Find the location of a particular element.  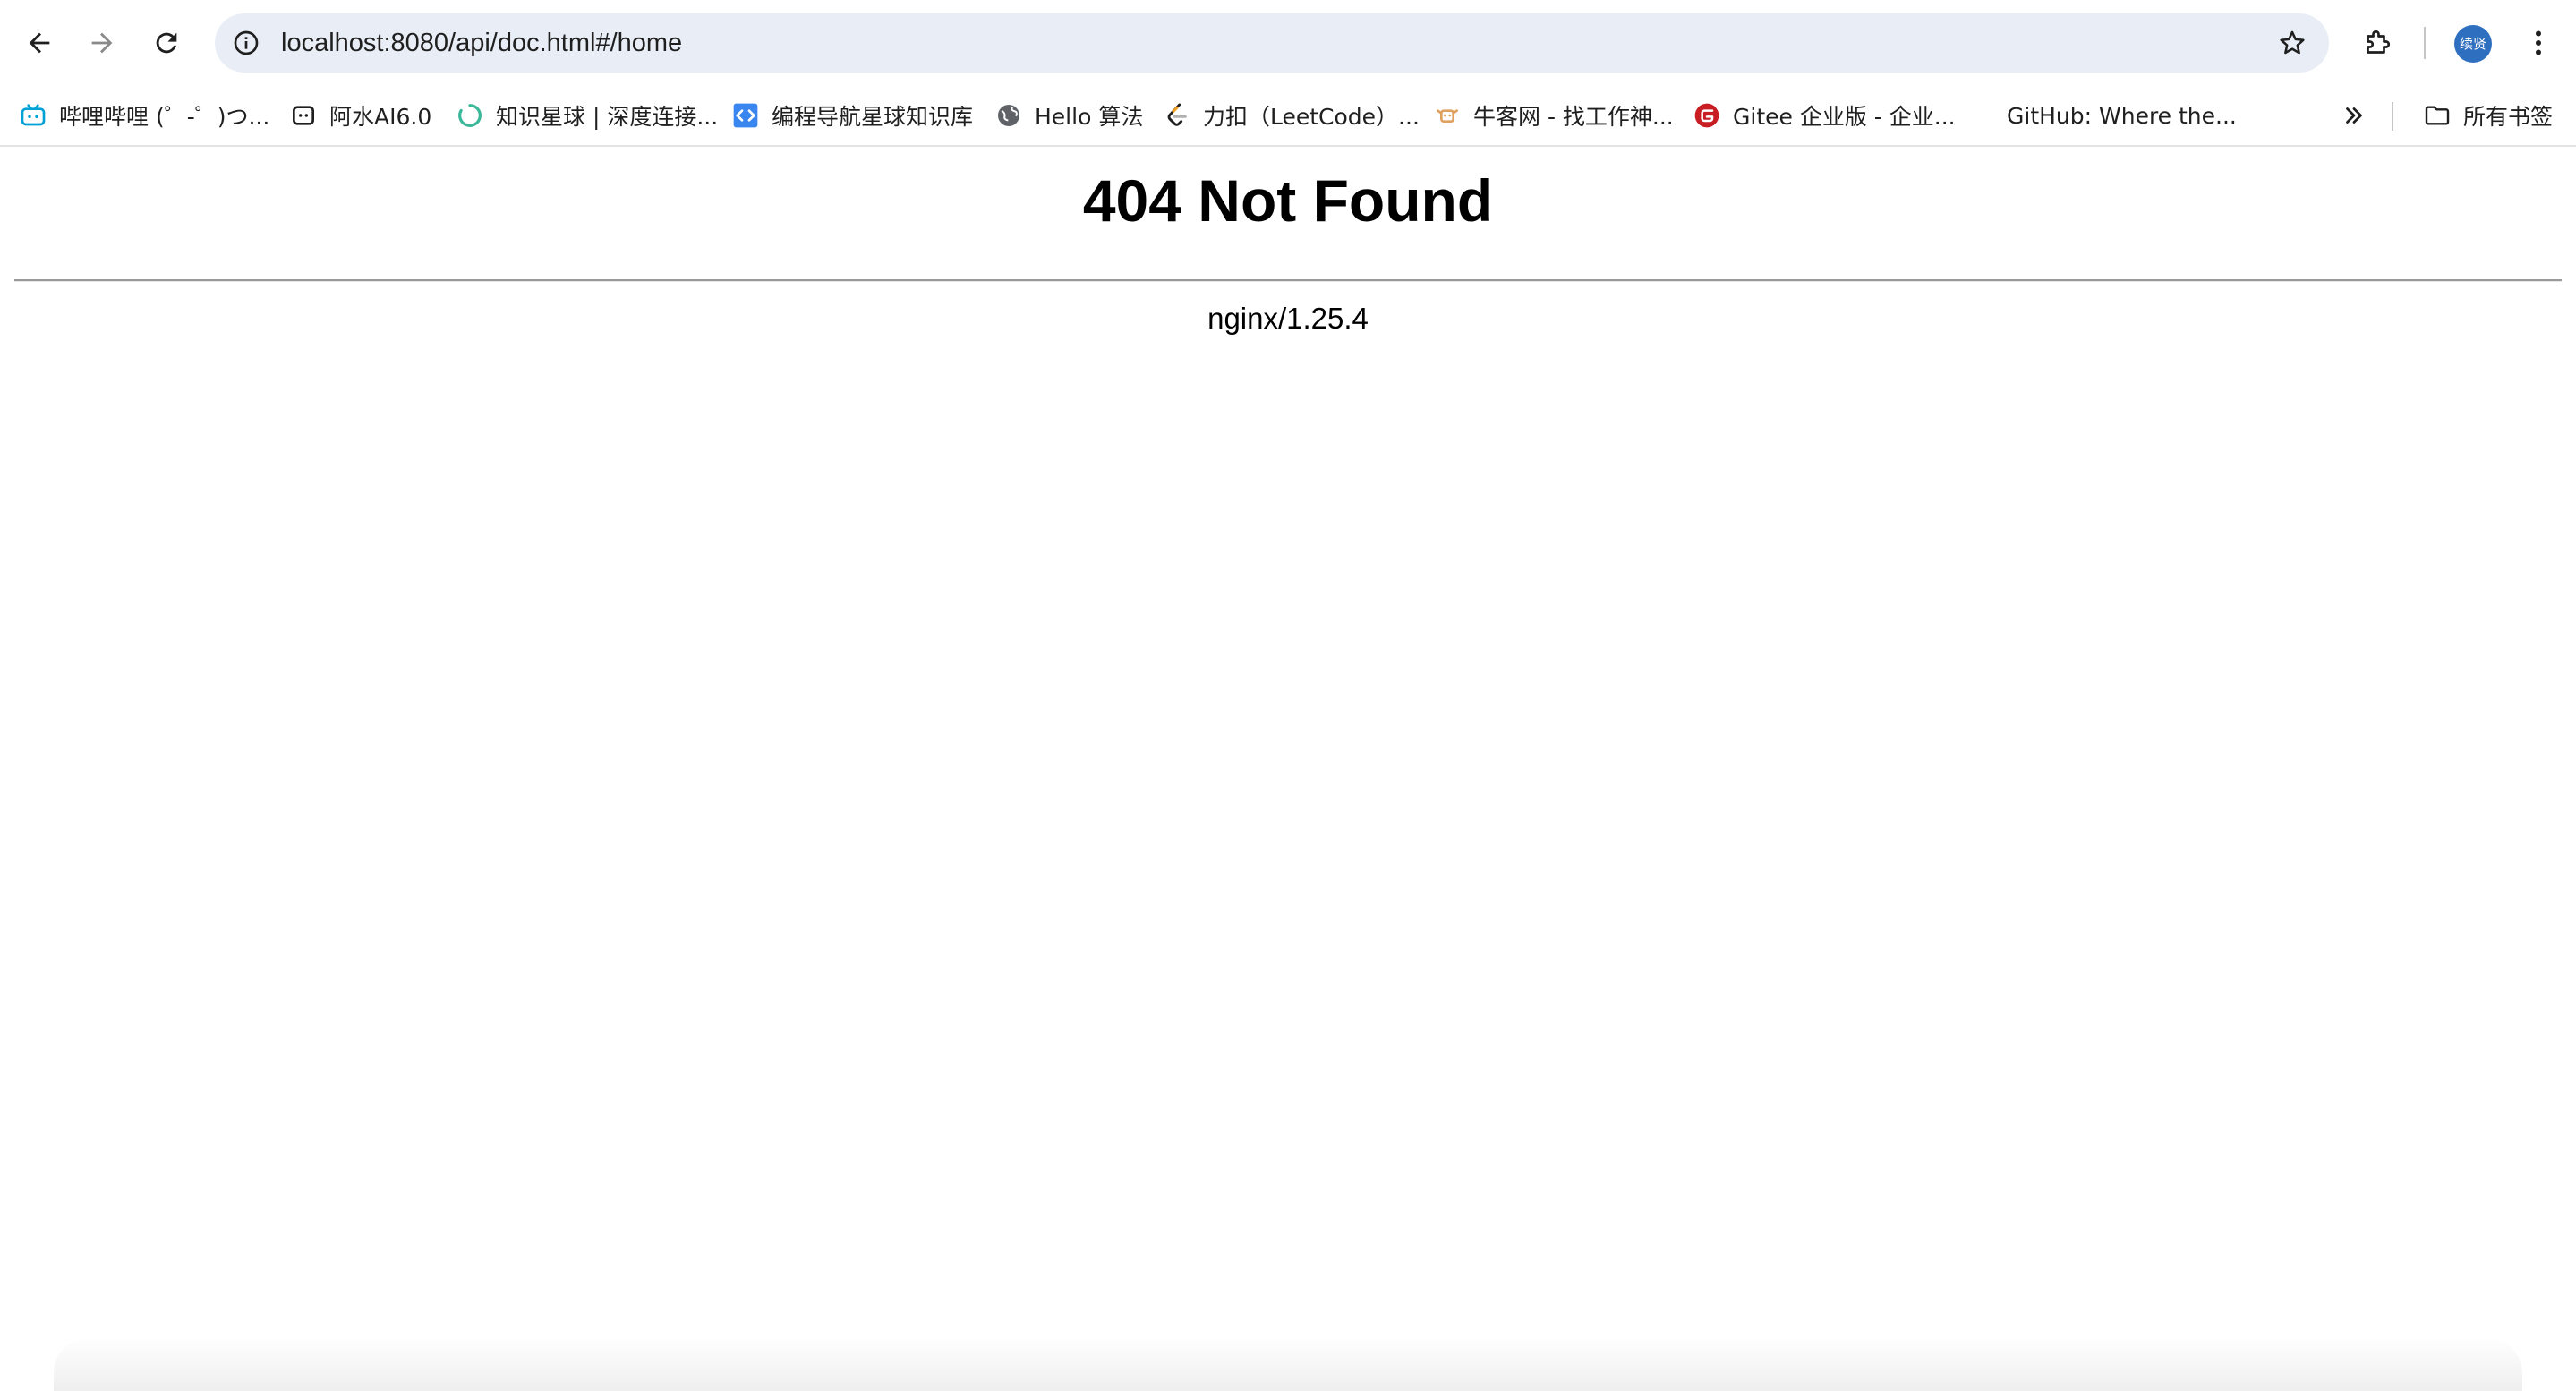

bookmark-label: 编程导航星球知识库 is located at coordinates (873, 117).